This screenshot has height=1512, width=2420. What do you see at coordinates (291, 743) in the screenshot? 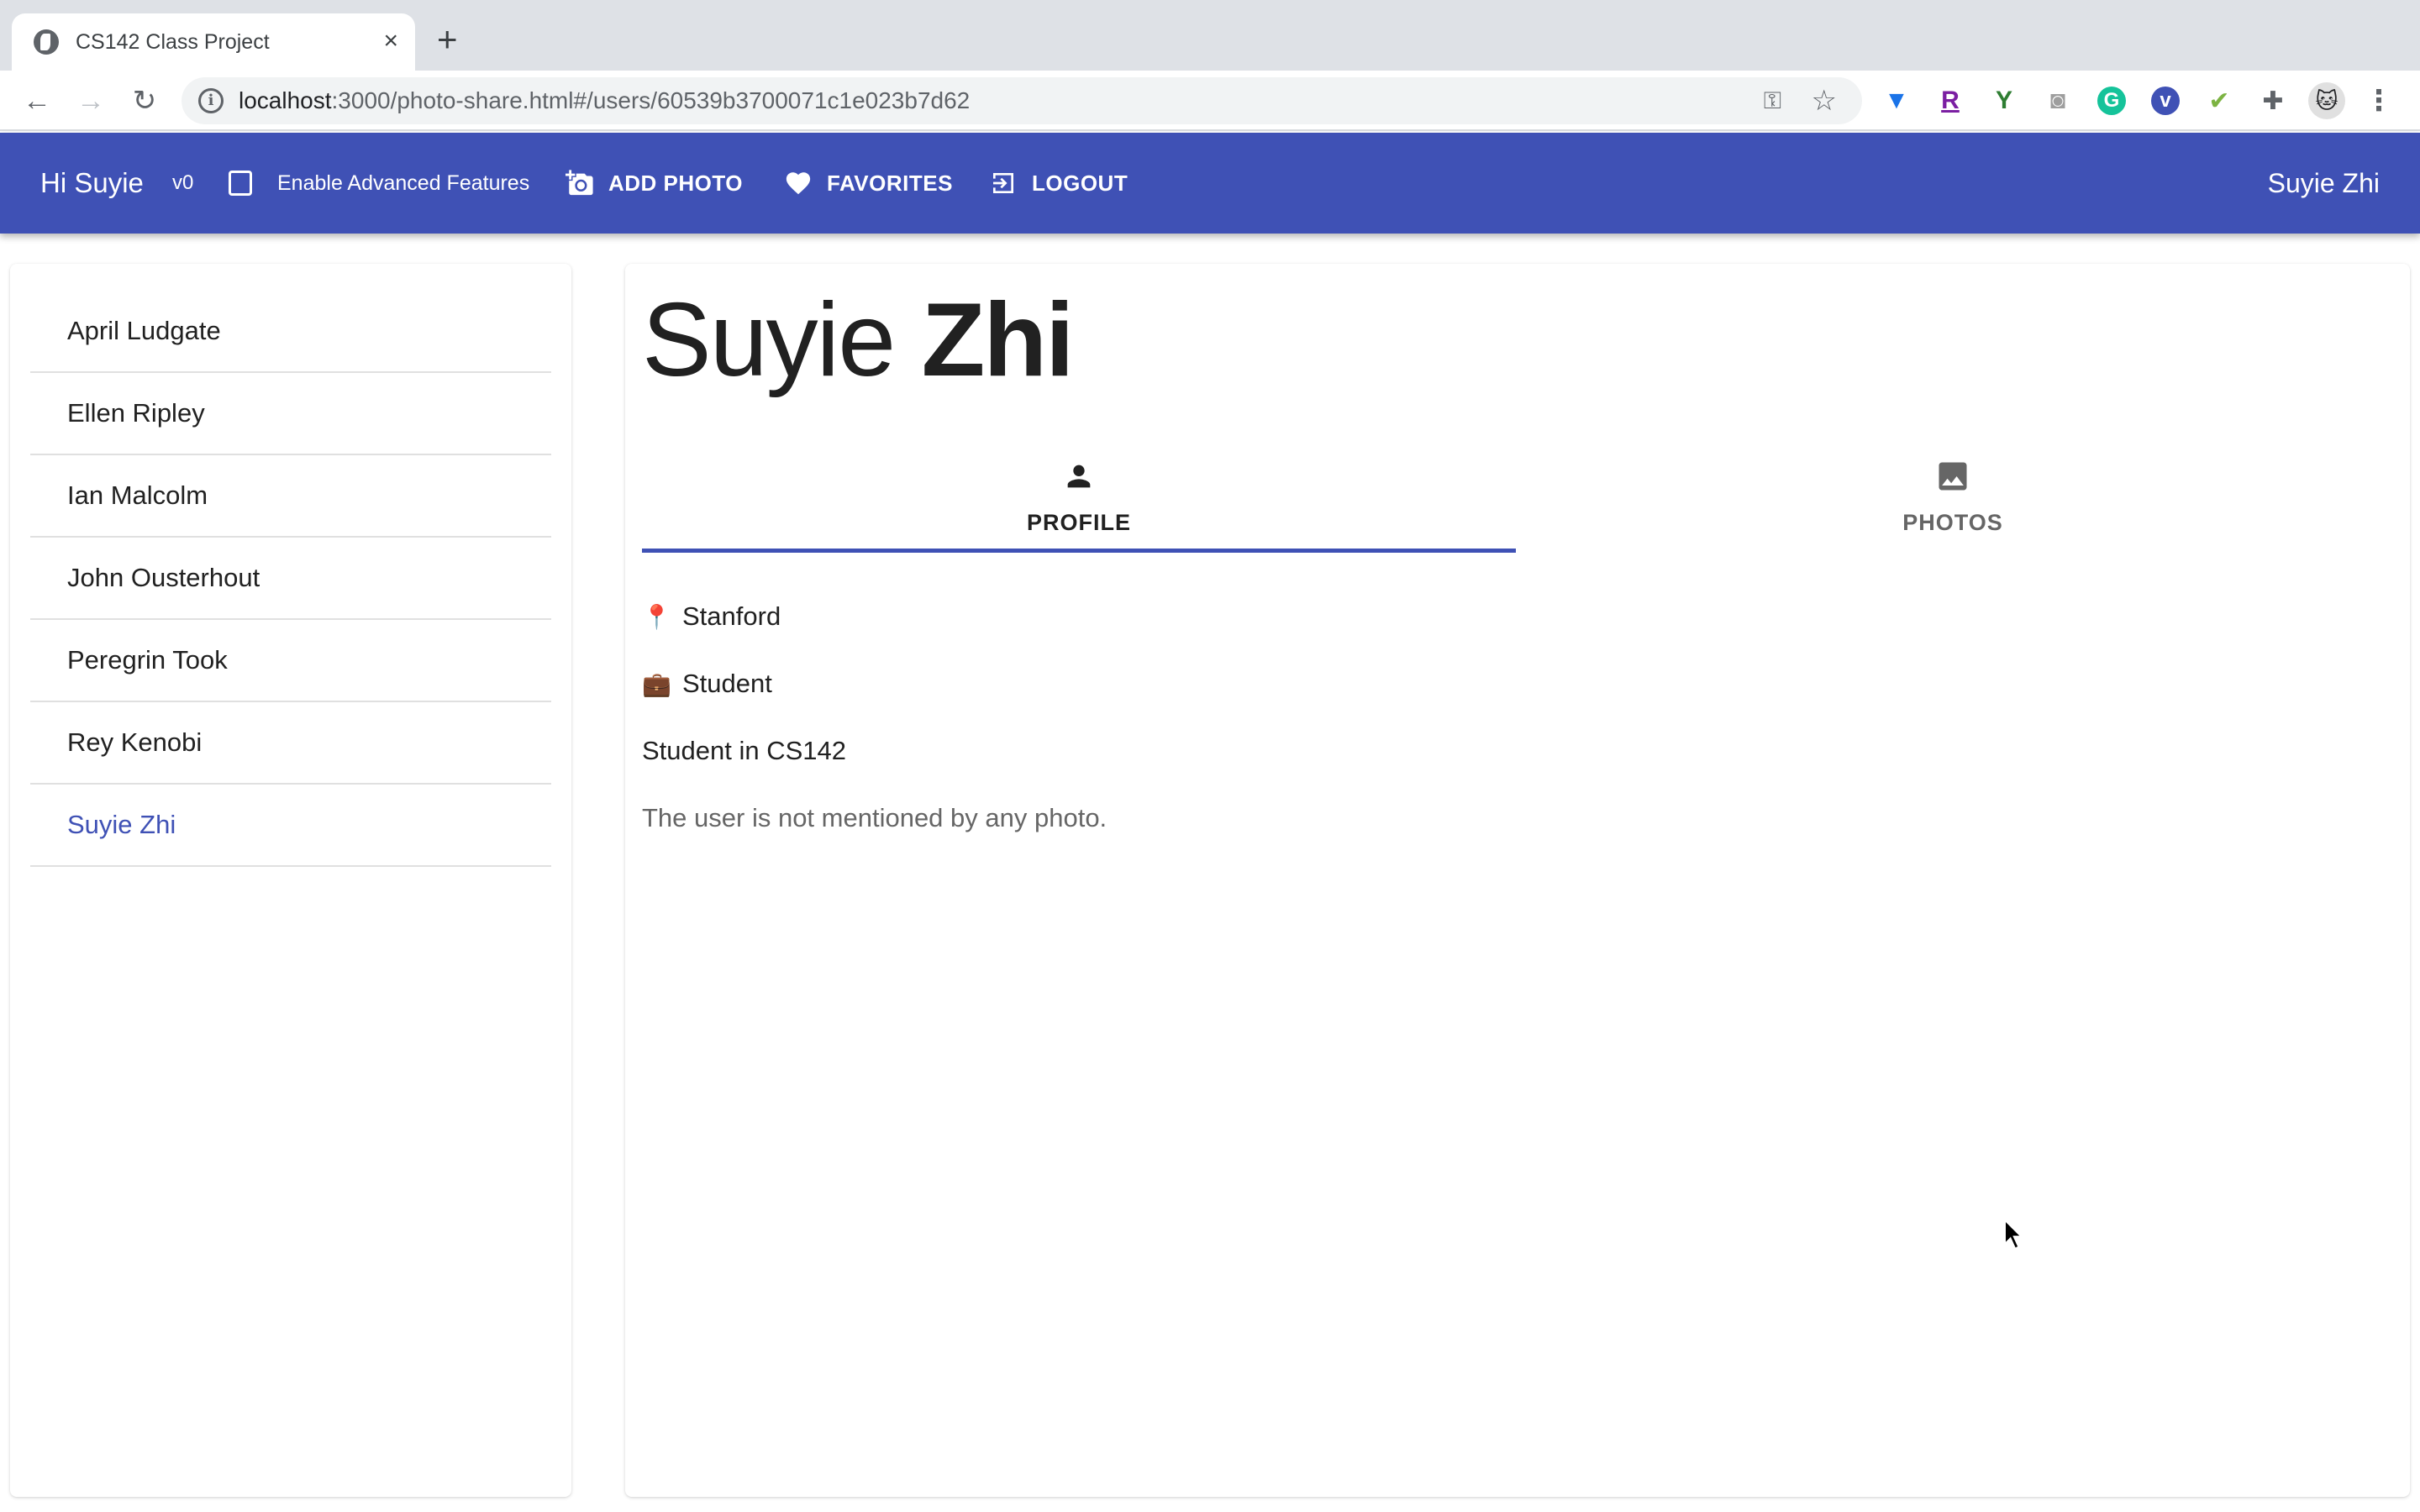
I see `user-list-item: Rey Kenobi` at bounding box center [291, 743].